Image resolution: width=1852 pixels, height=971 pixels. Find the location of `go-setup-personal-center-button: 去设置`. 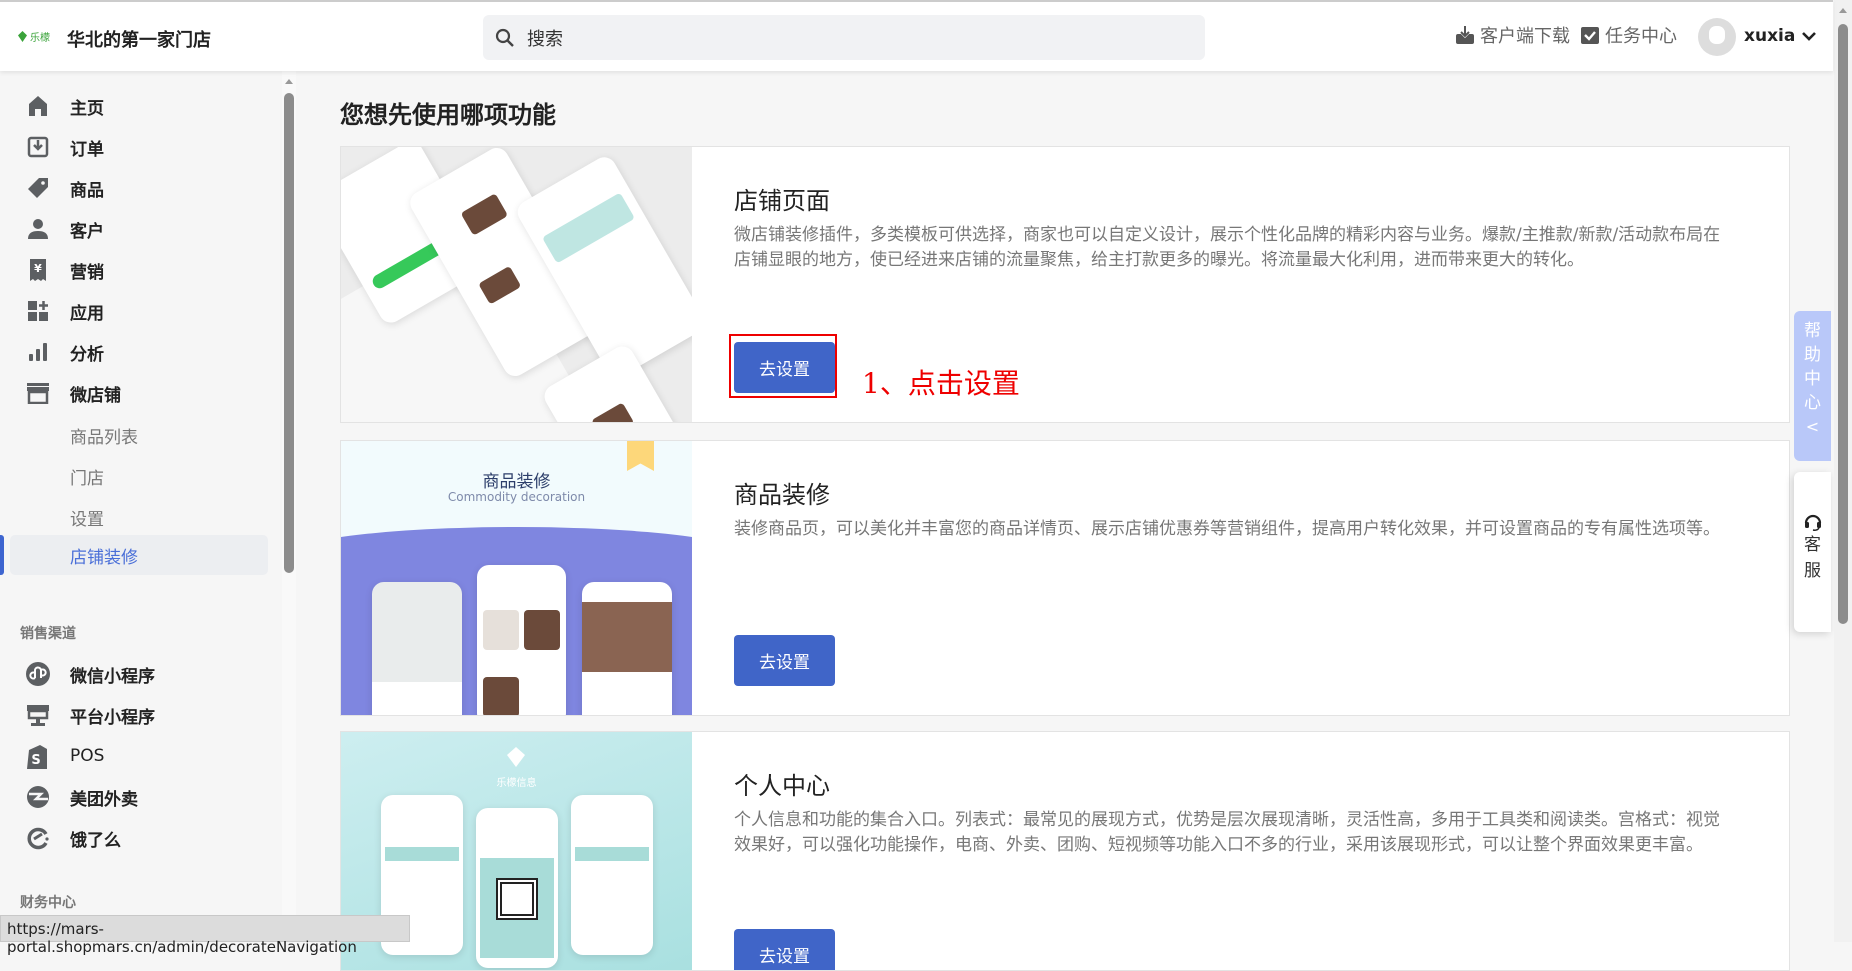

go-setup-personal-center-button: 去设置 is located at coordinates (784, 949).